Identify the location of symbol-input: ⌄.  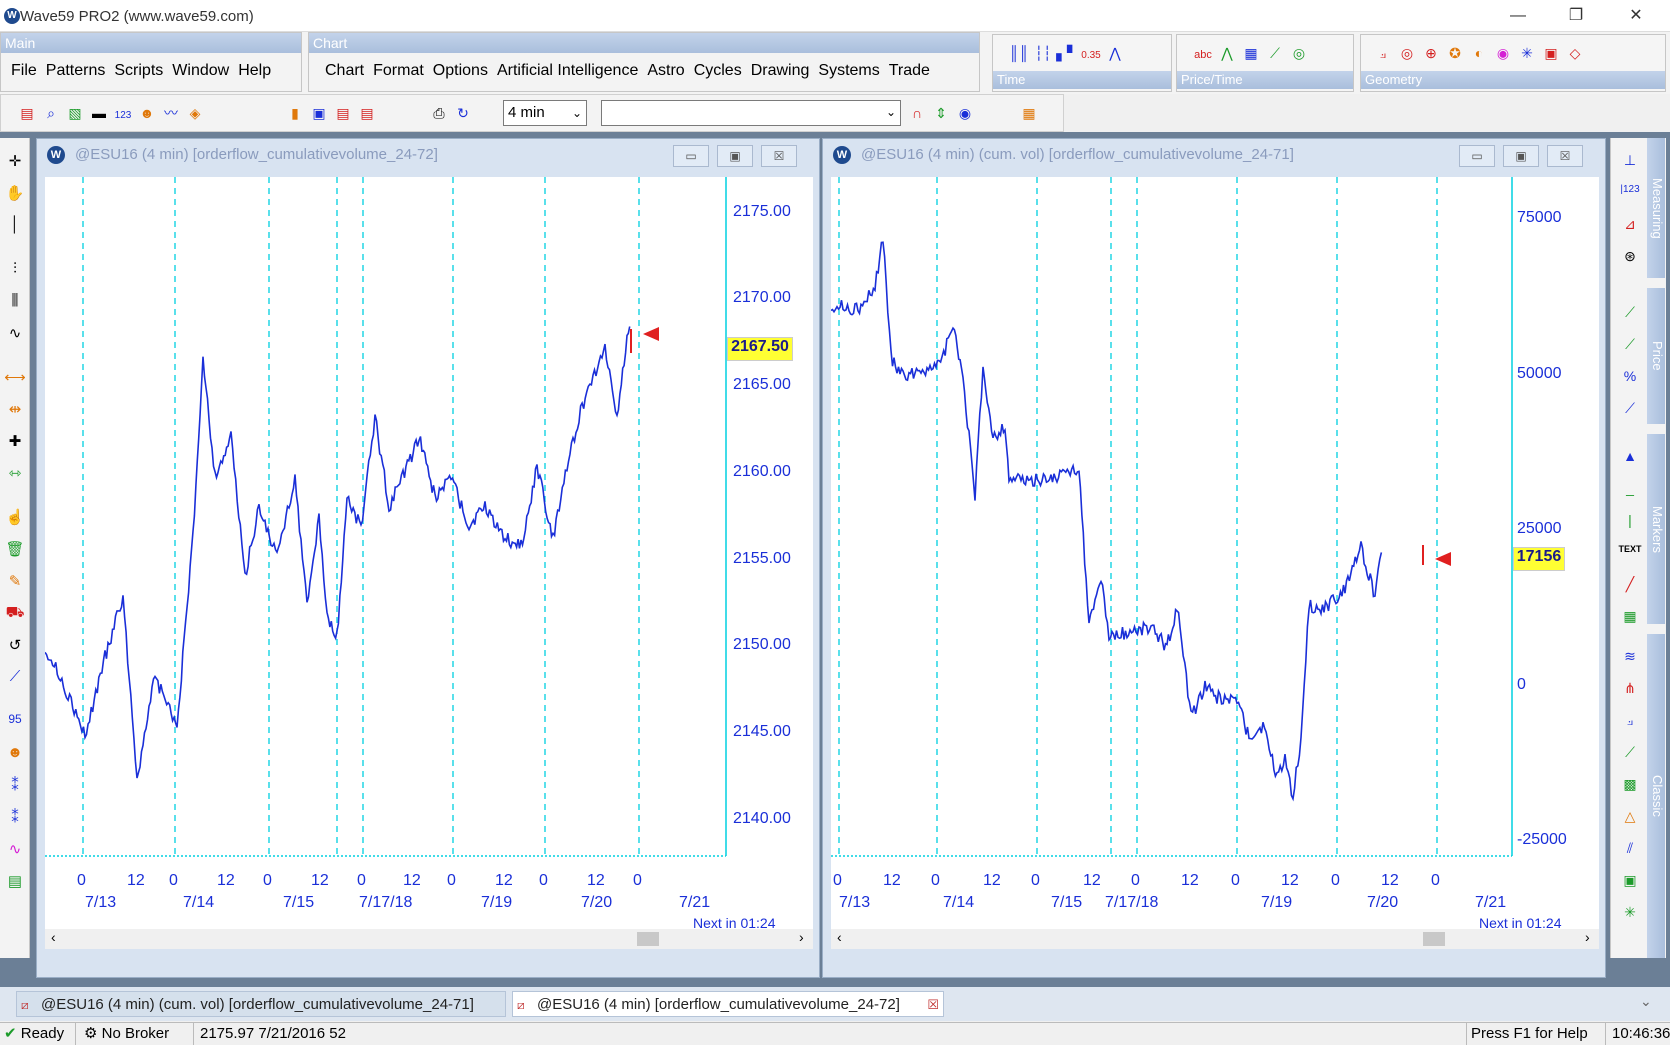
(751, 113).